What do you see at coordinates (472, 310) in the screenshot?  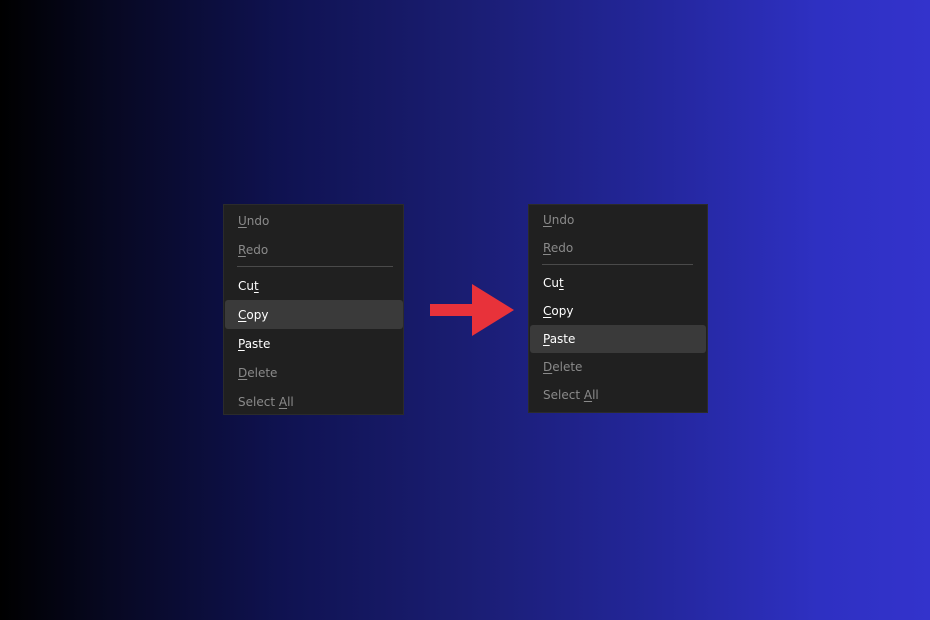 I see `right-arrow-icon` at bounding box center [472, 310].